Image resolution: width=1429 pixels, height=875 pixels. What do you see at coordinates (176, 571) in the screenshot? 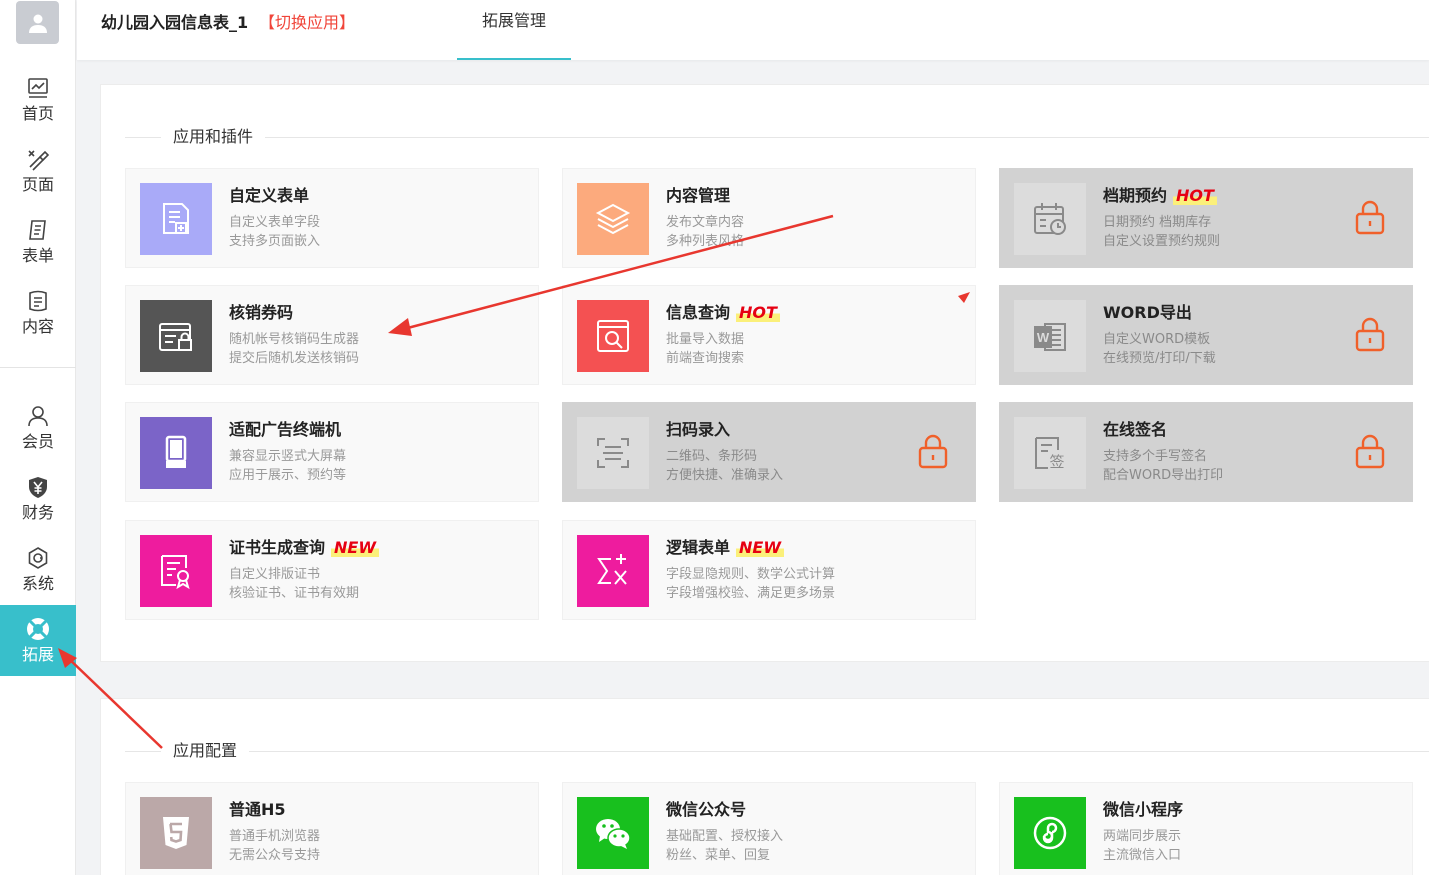
I see `certificate-icon` at bounding box center [176, 571].